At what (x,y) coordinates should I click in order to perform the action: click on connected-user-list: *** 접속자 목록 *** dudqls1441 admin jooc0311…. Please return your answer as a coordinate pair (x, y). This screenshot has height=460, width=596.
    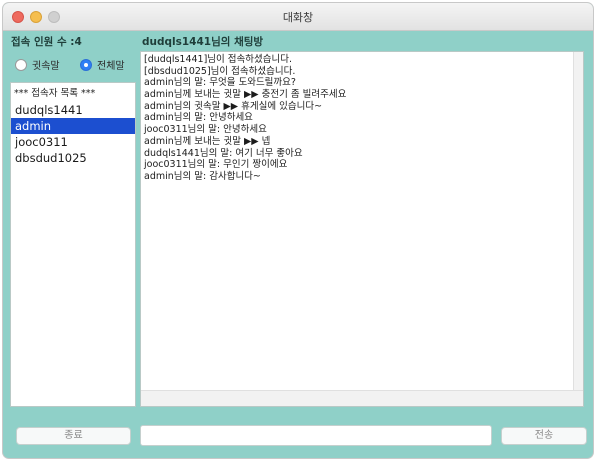
    Looking at the image, I should click on (73, 244).